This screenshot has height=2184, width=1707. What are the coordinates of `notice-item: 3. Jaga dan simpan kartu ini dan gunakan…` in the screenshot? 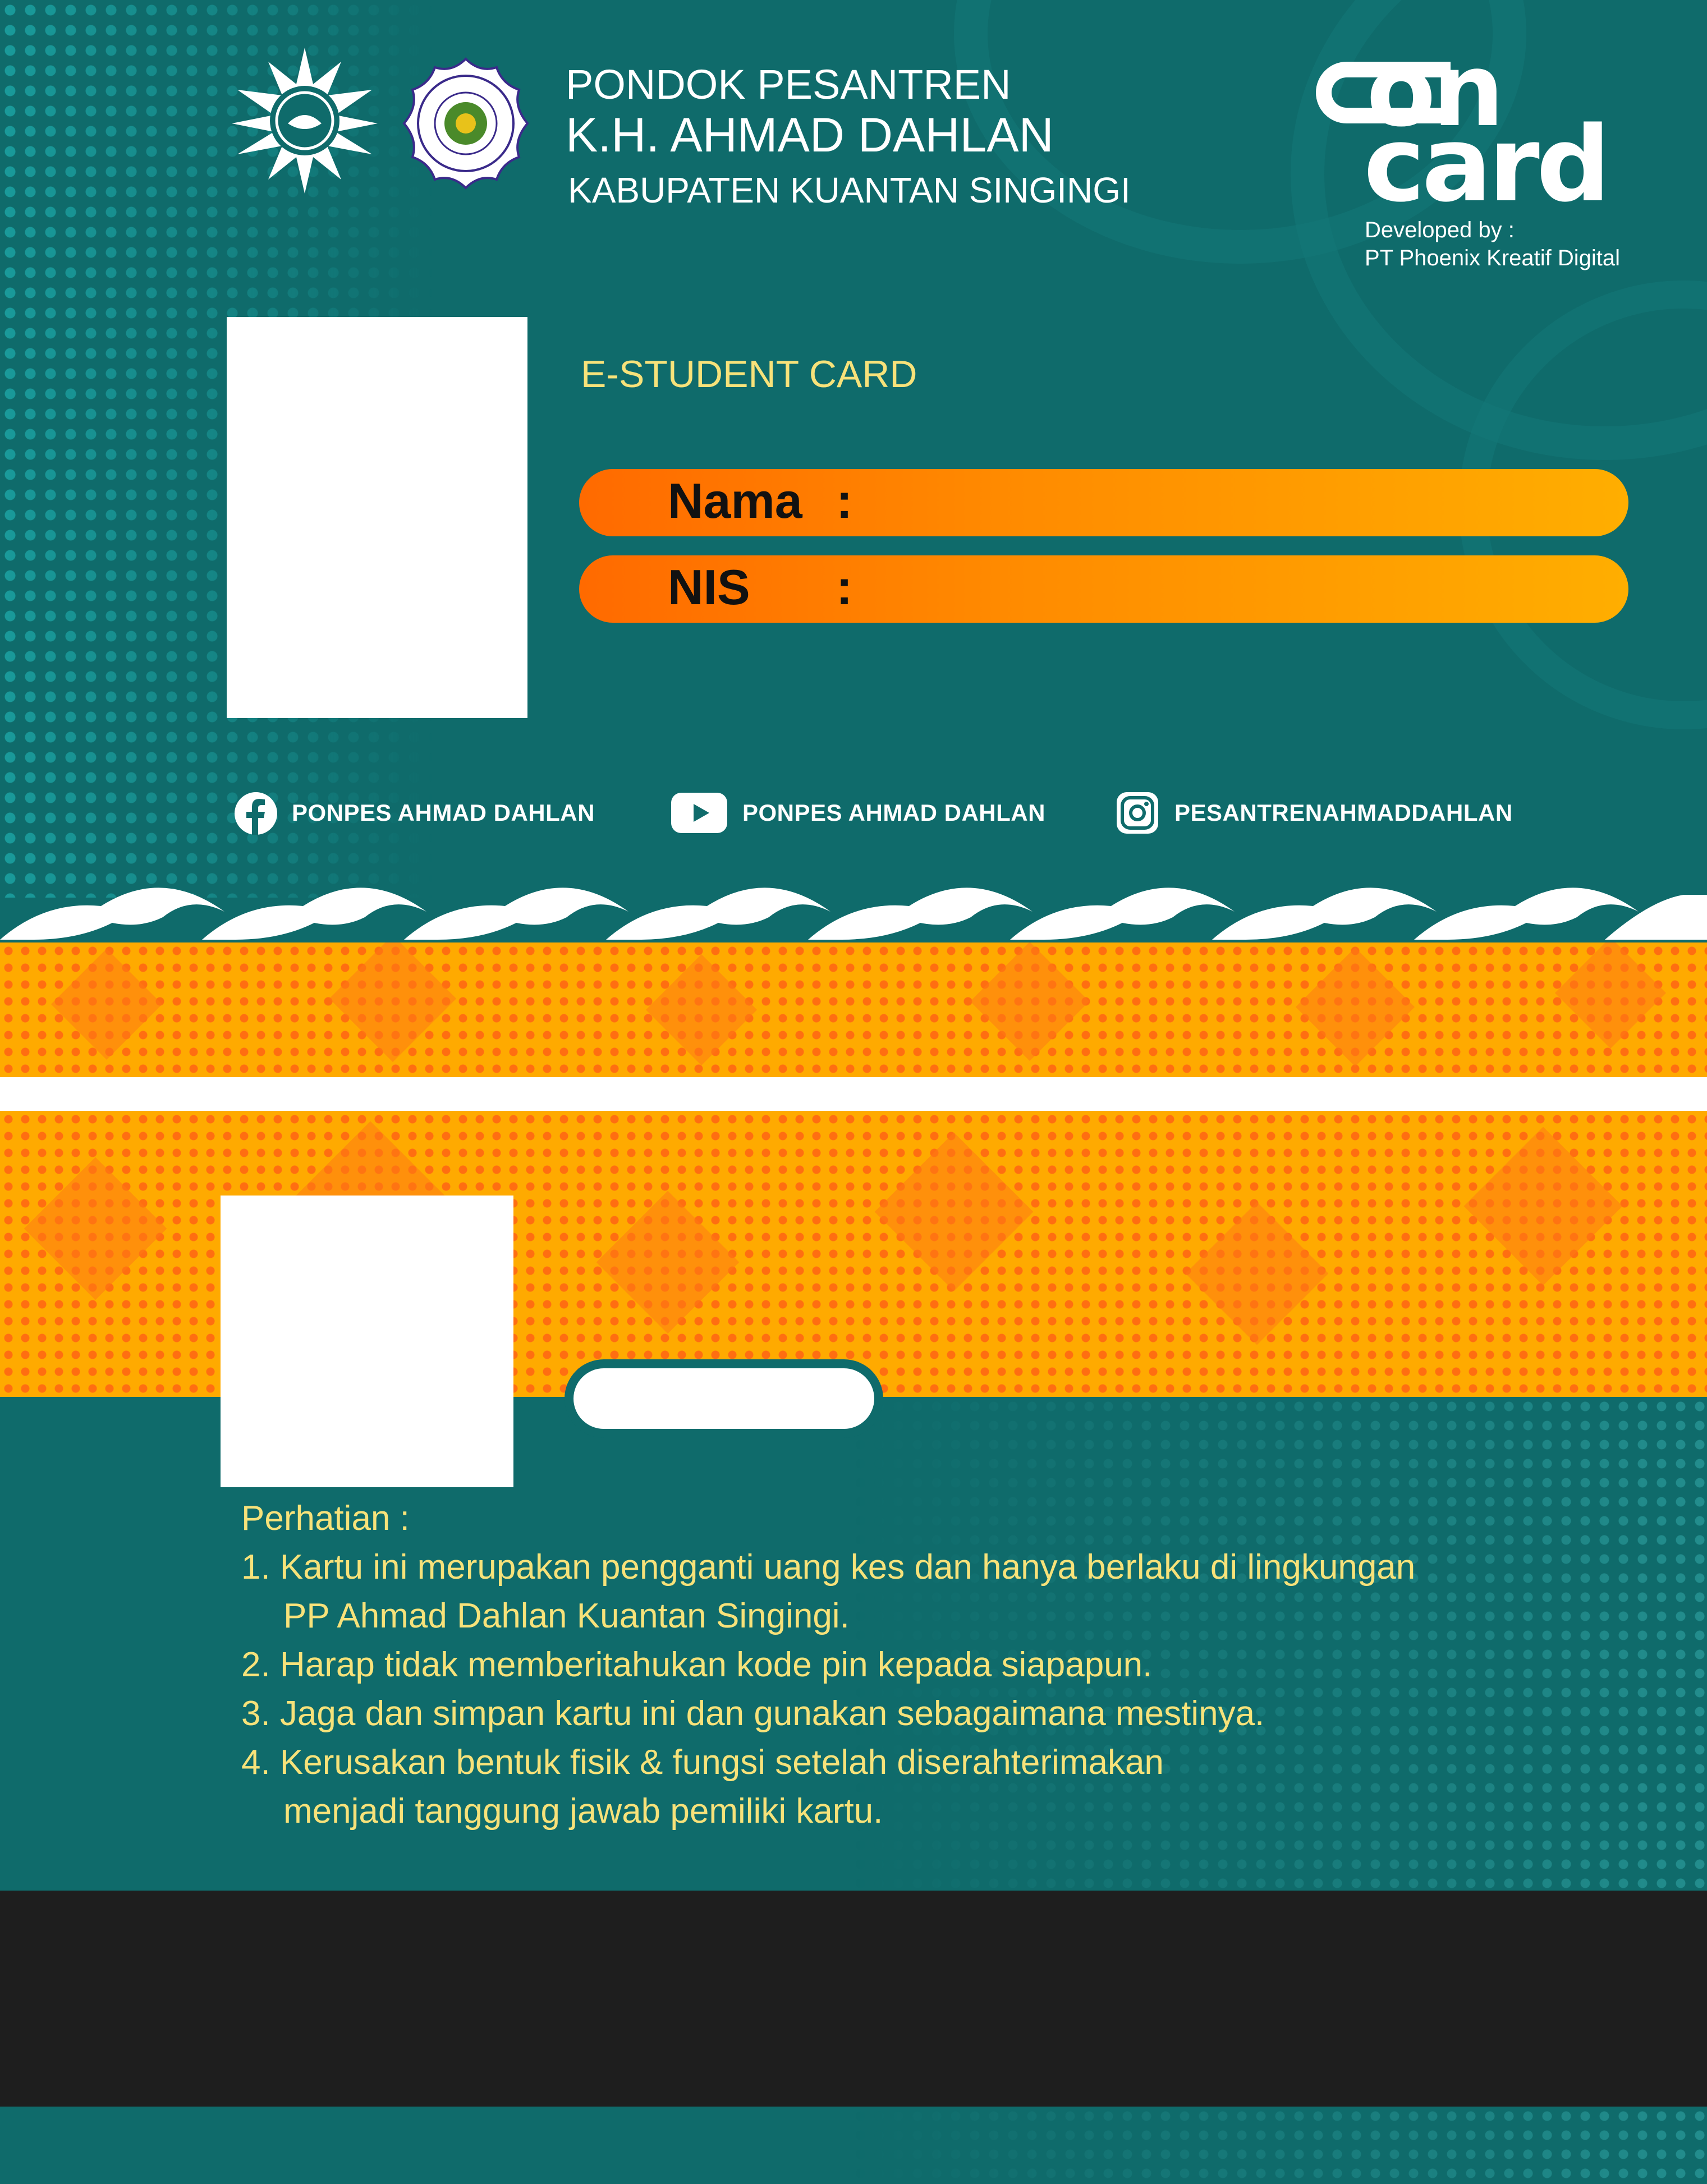 It's located at (753, 1713).